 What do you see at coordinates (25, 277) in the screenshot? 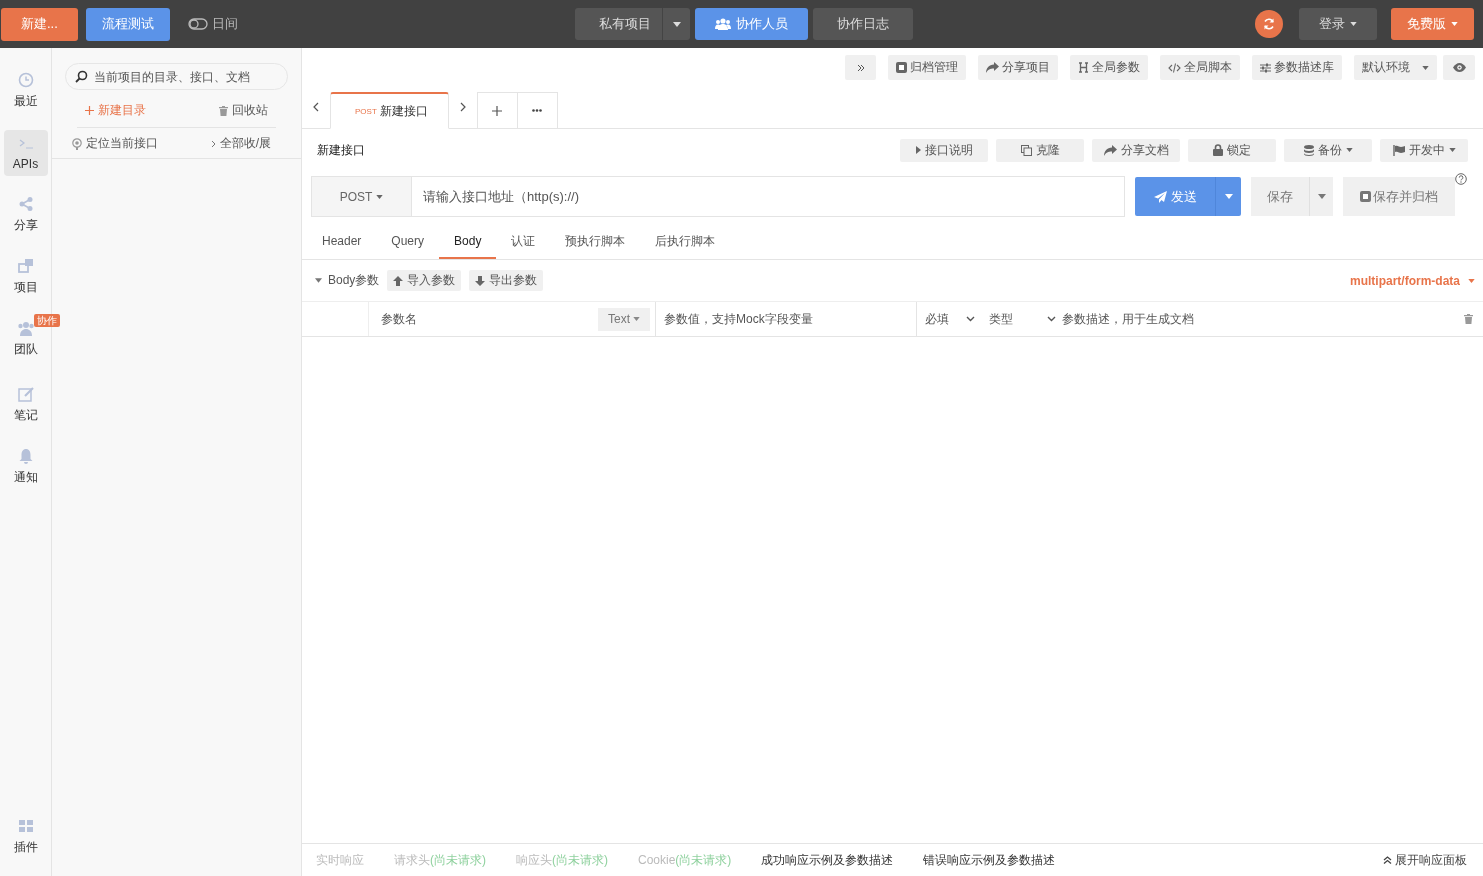
I see `sidebar-item: 项目` at bounding box center [25, 277].